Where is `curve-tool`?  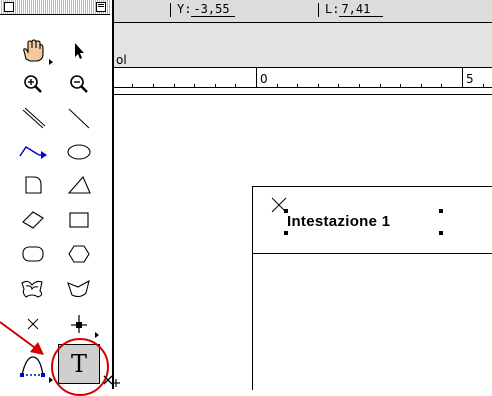 curve-tool is located at coordinates (79, 289).